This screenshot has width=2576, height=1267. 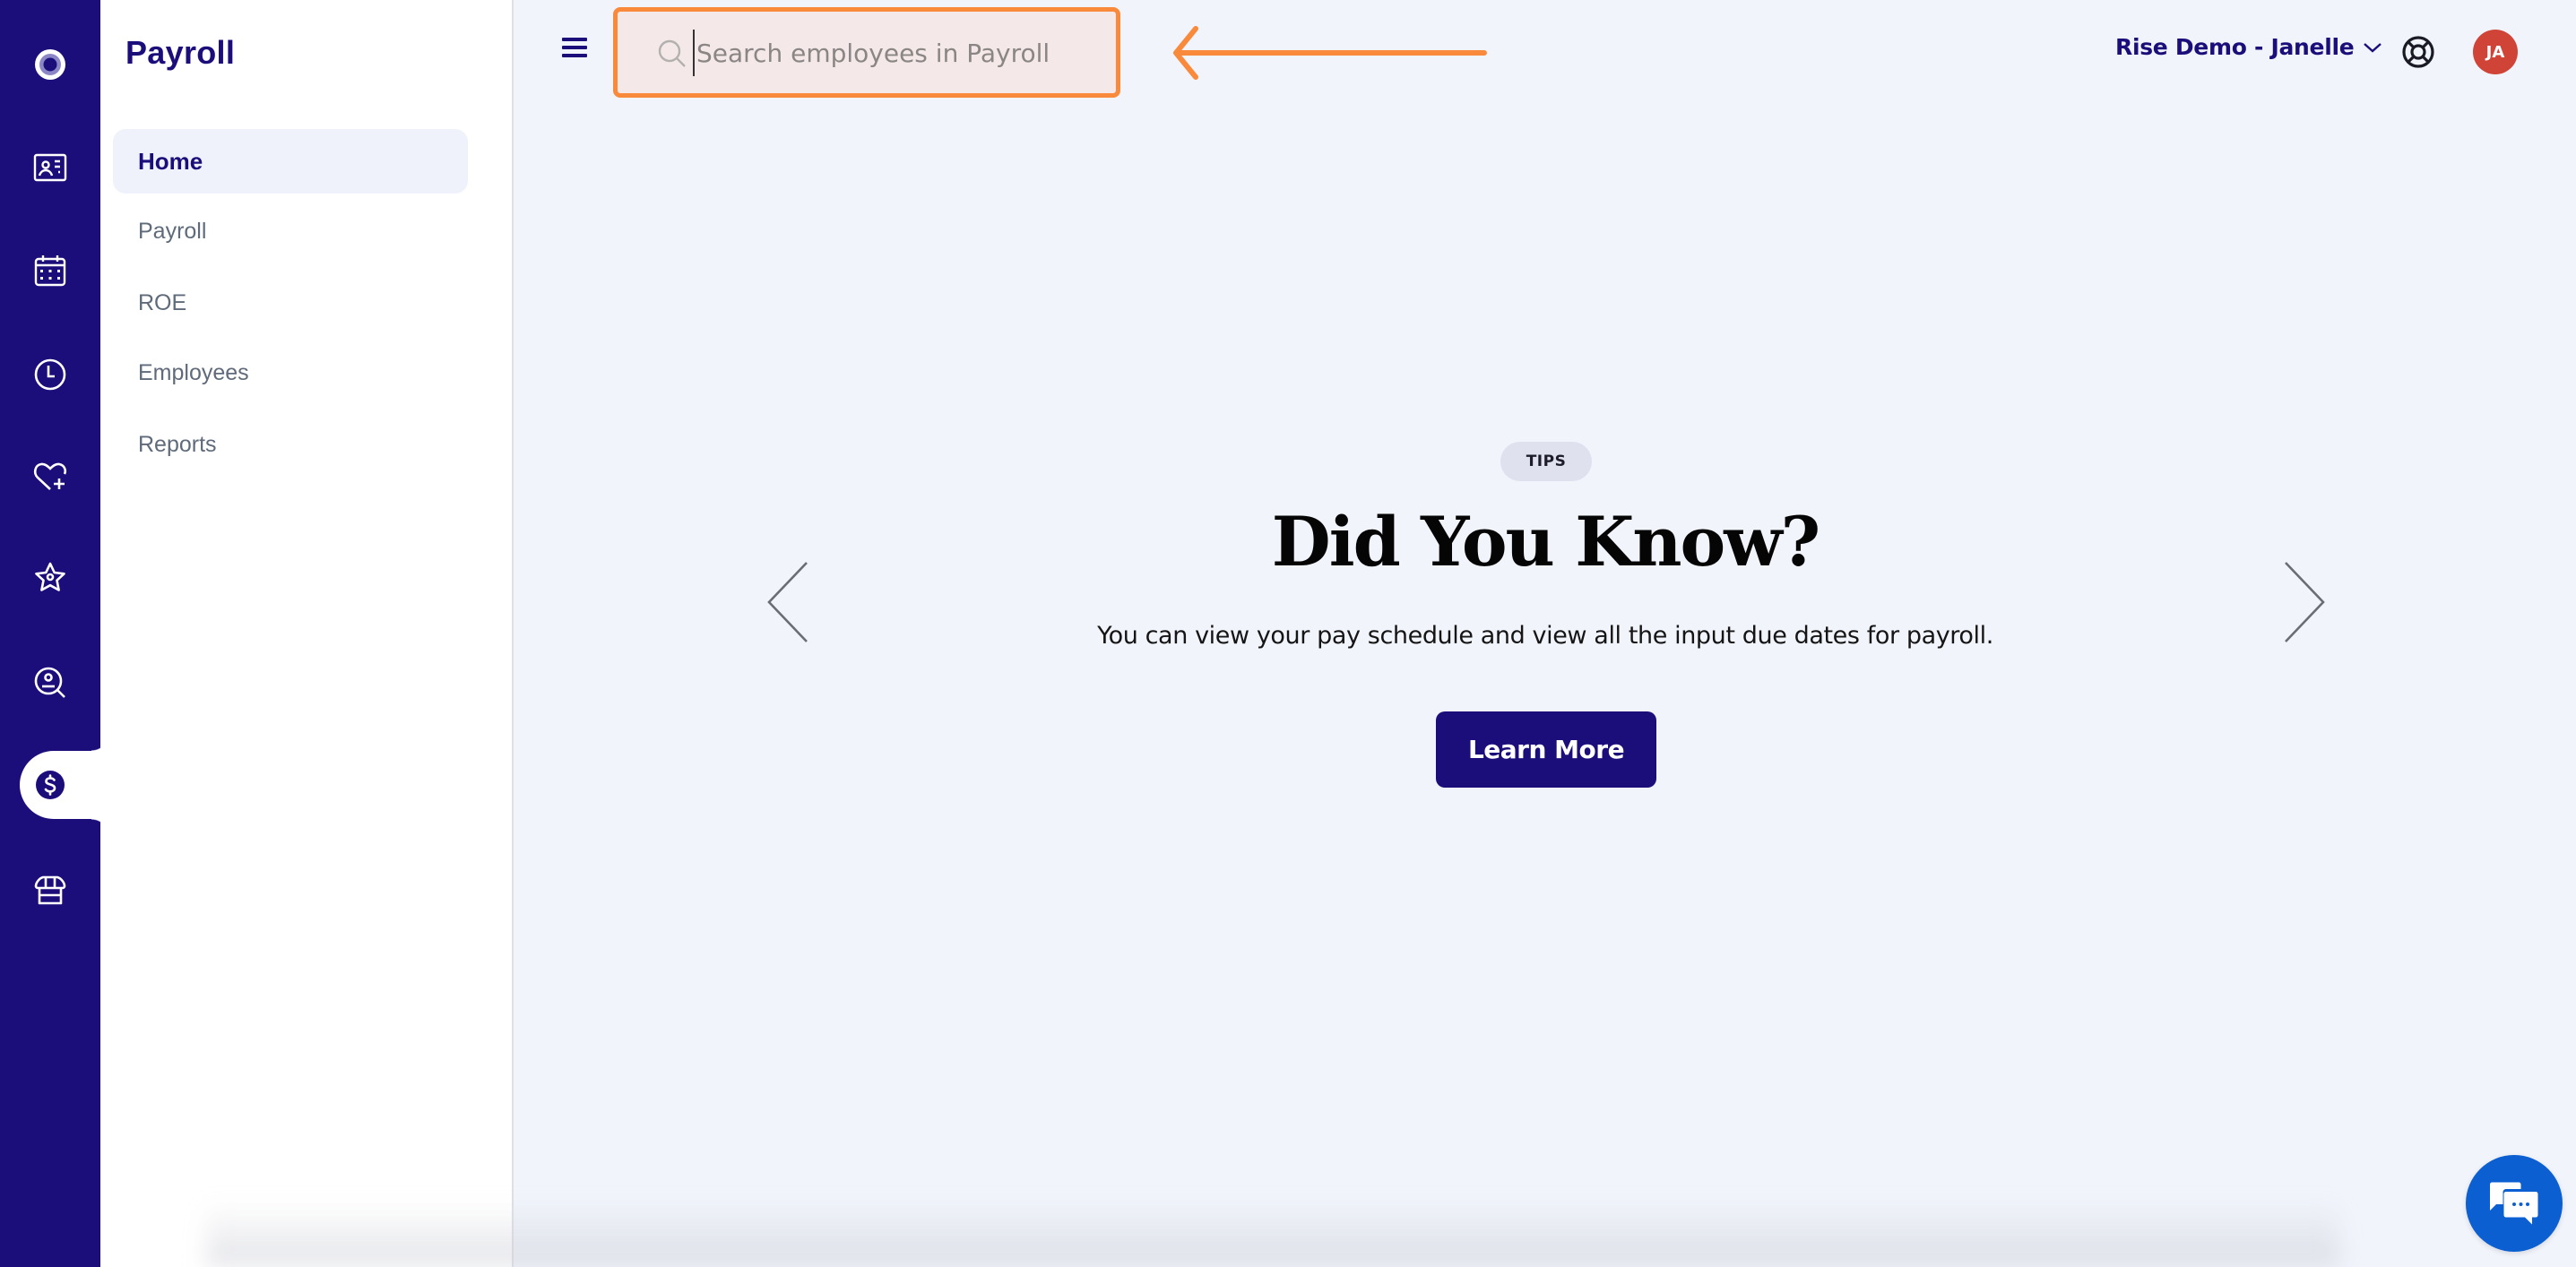 I want to click on rail-item-calendar, so click(x=50, y=270).